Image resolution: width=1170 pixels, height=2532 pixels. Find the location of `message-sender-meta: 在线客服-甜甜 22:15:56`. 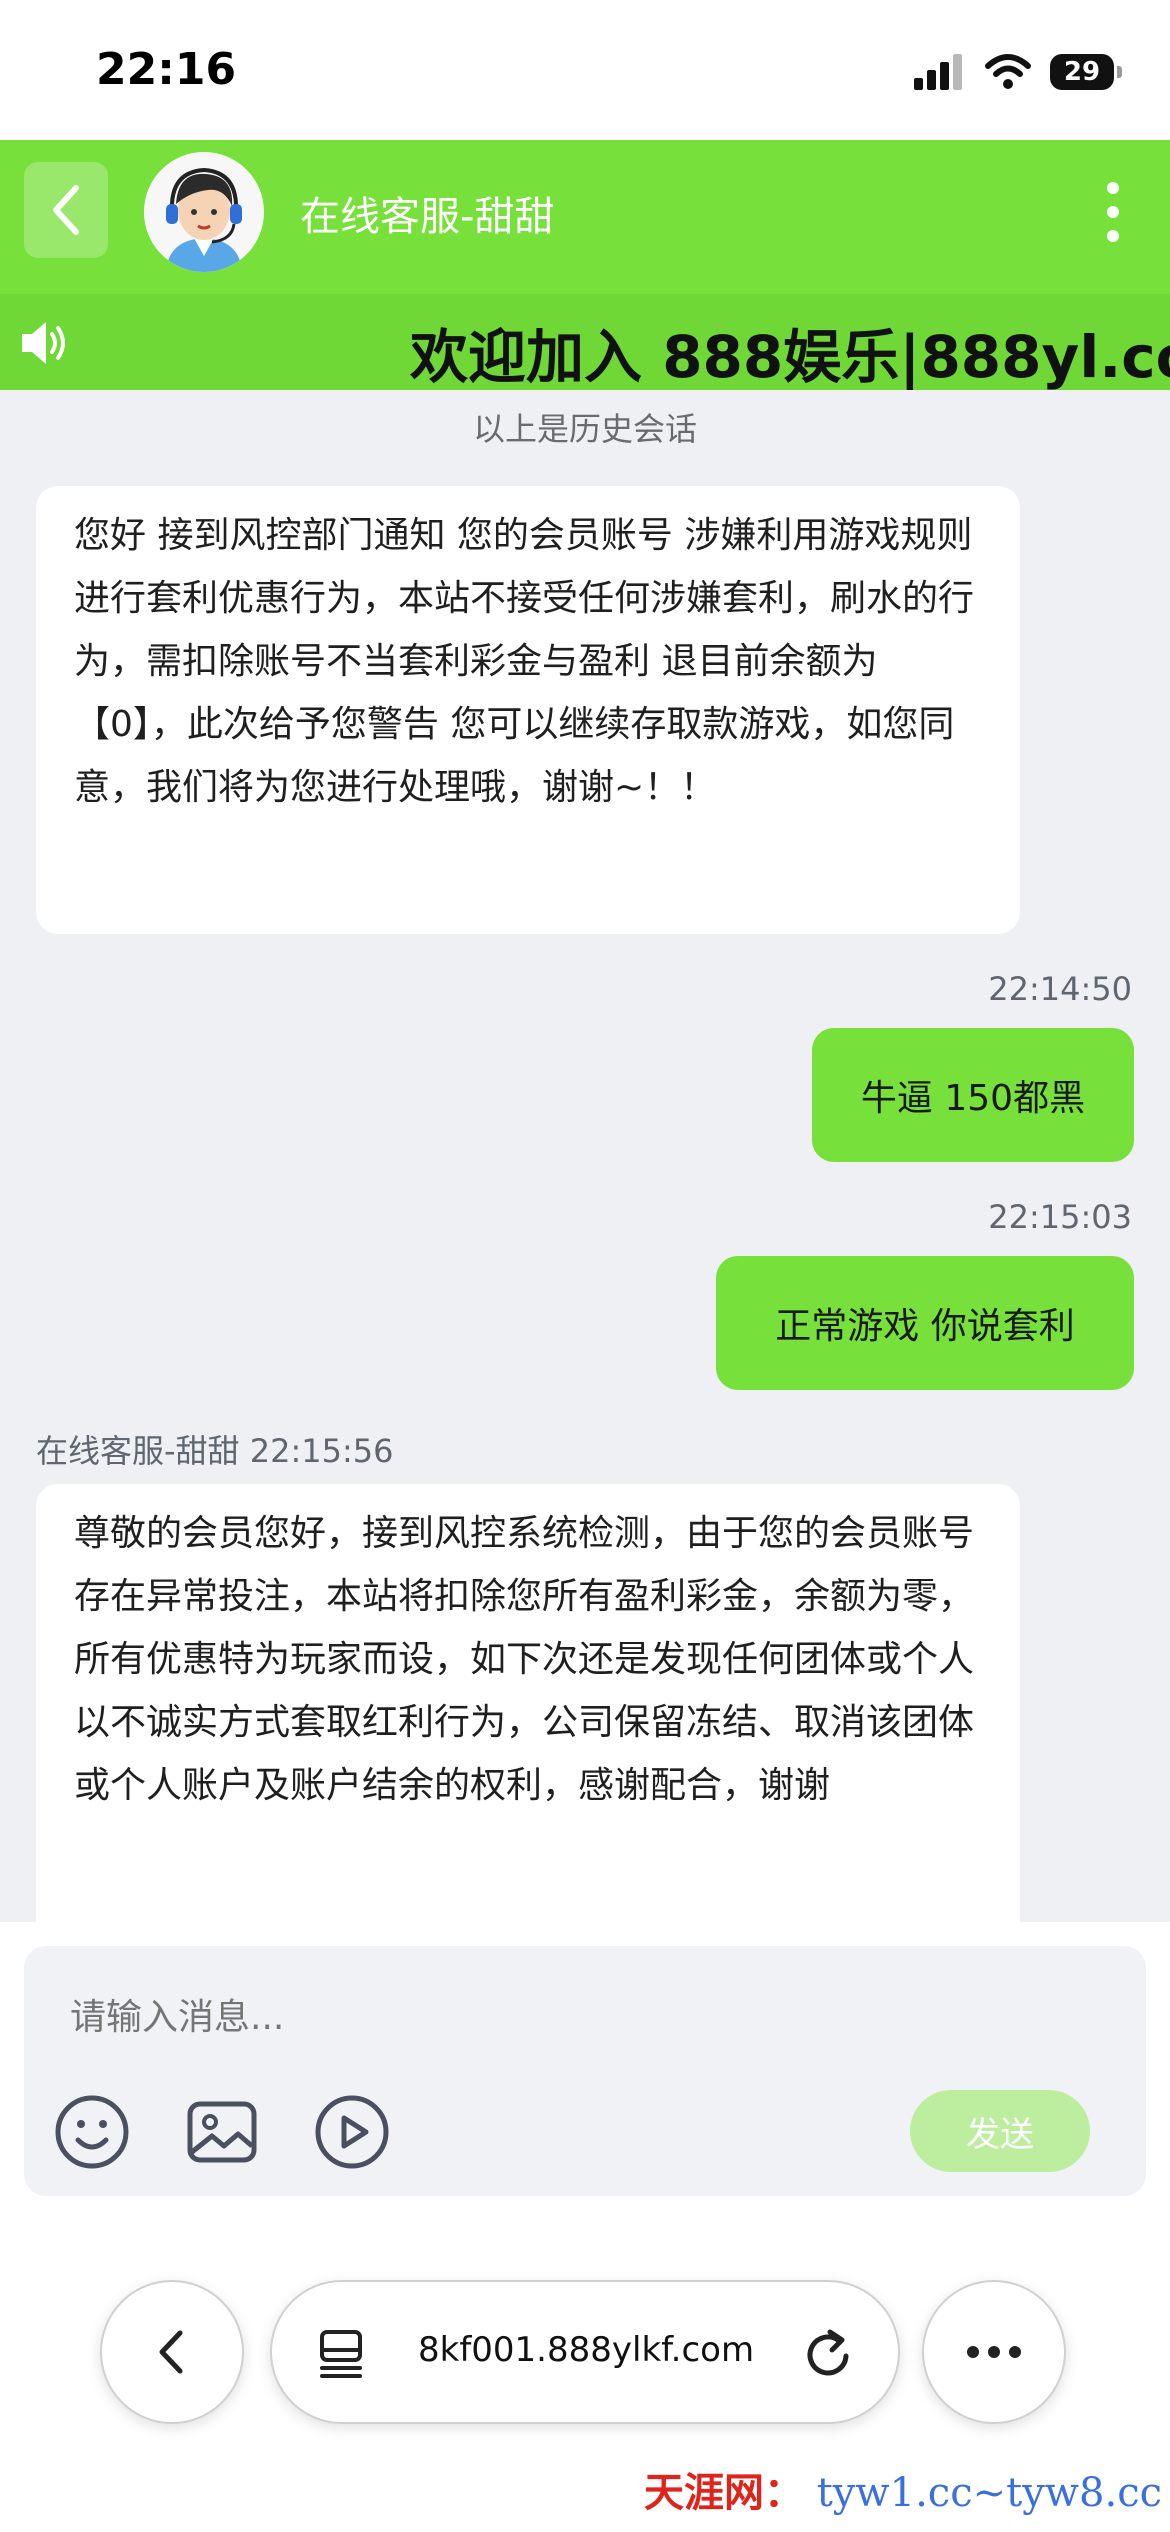

message-sender-meta: 在线客服-甜甜 22:15:56 is located at coordinates (215, 1451).